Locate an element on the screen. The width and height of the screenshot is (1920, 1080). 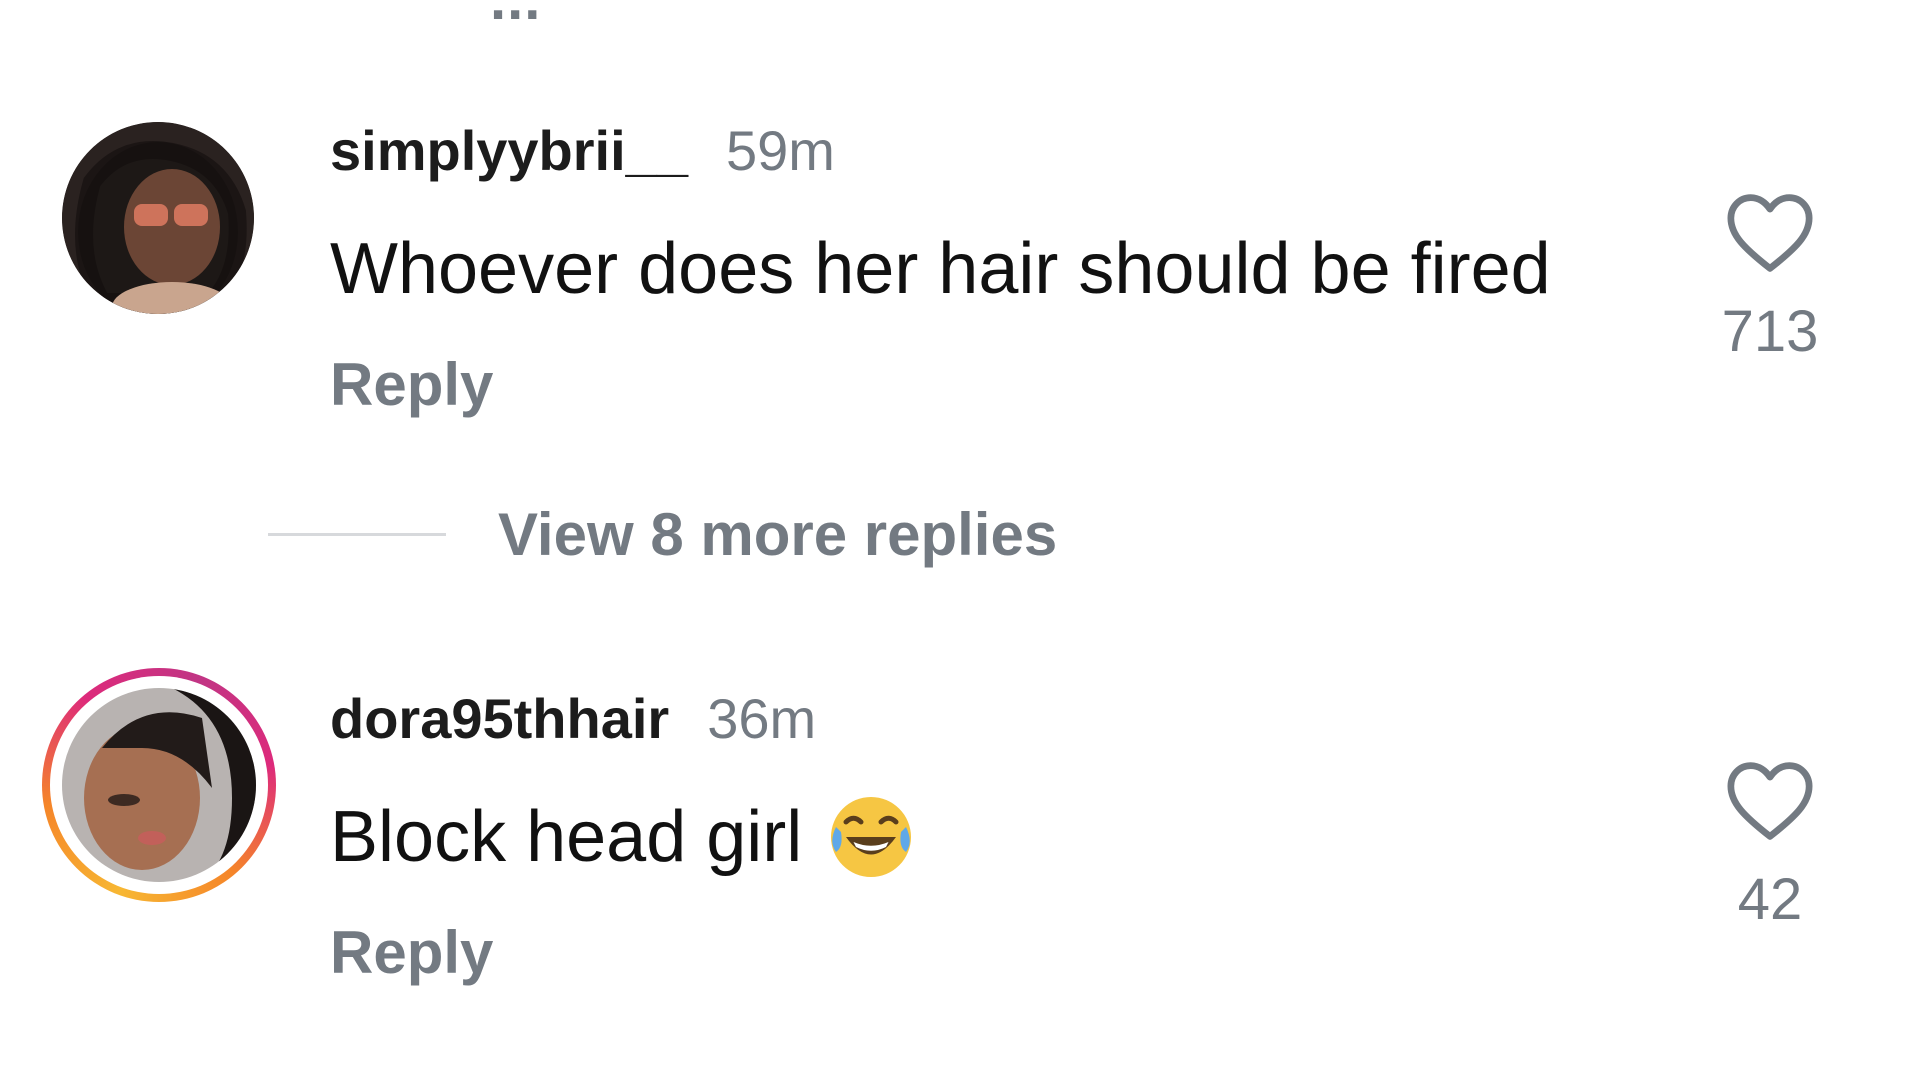
comment-header: simplyybrii__ 59m is located at coordinates (582, 150).